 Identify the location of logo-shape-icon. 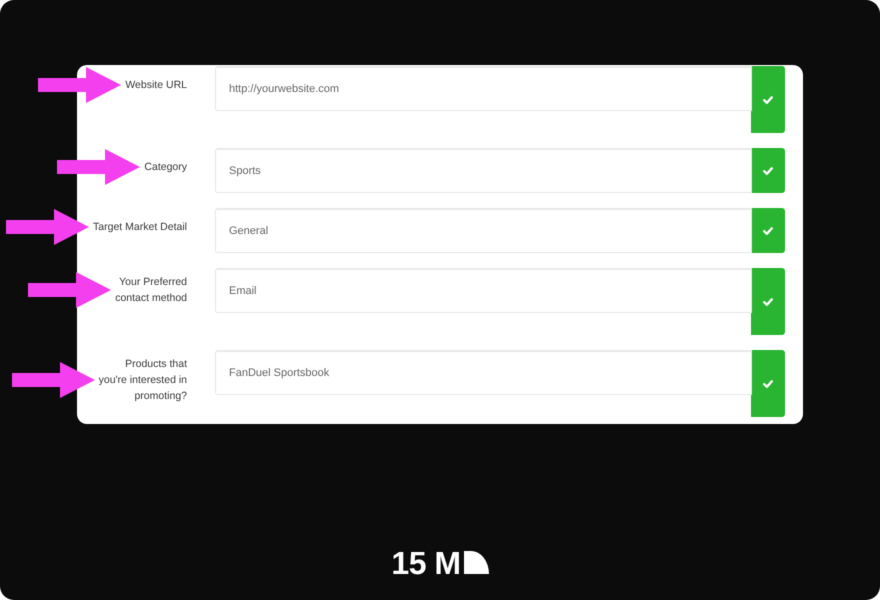
(476, 562).